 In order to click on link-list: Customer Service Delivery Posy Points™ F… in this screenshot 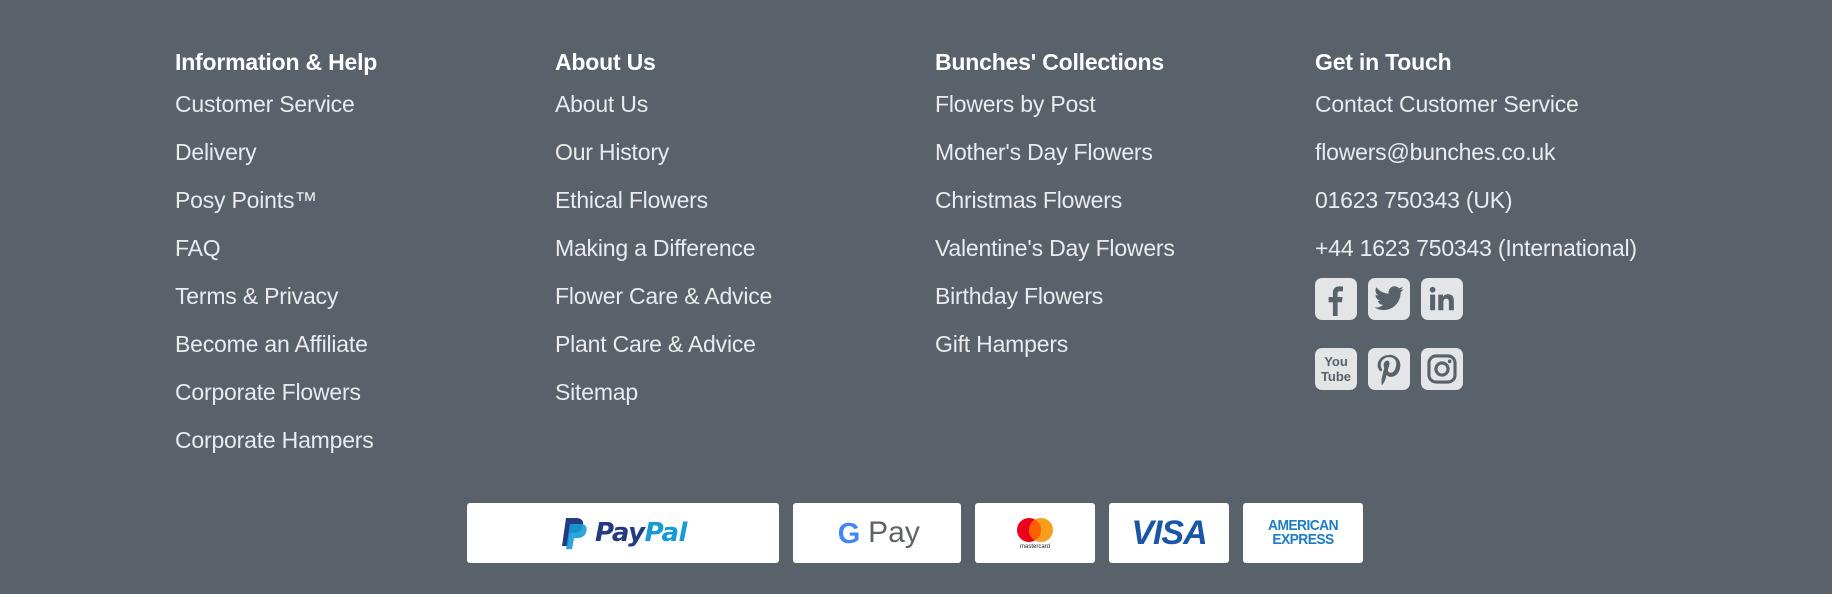, I will do `click(365, 272)`.